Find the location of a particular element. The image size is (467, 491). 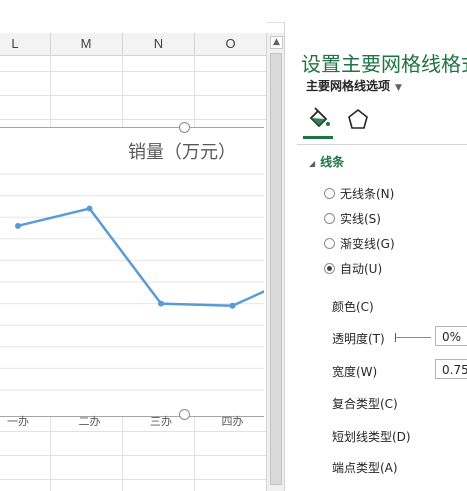

chart-resize-handle-top is located at coordinates (184, 127).